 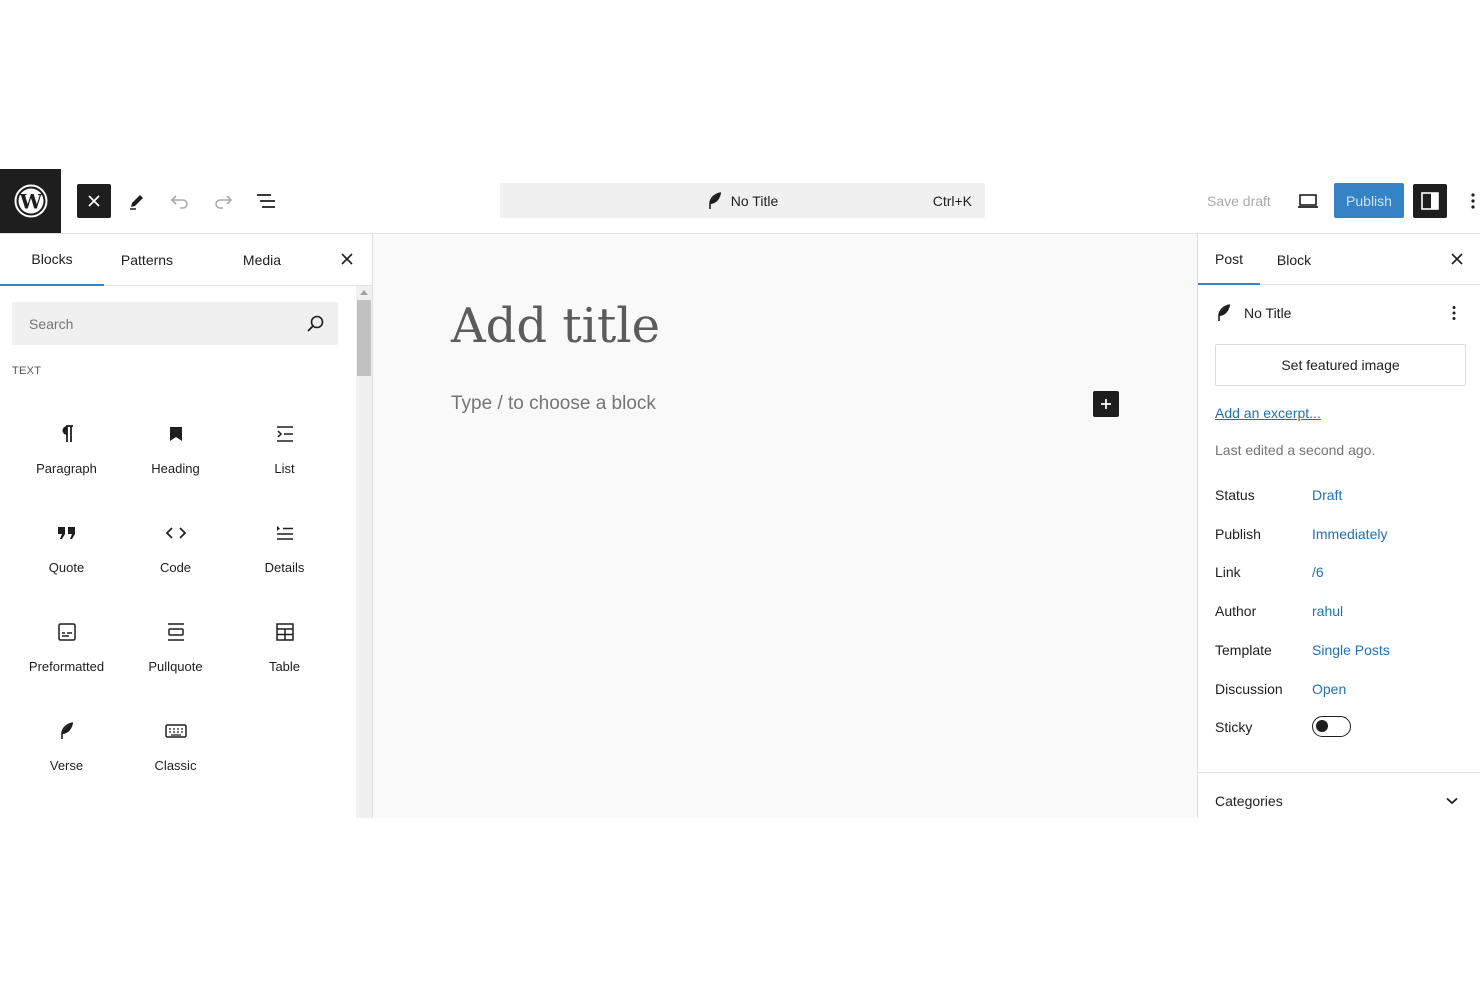 I want to click on sidebar-tabs: Post Block, so click(x=1339, y=259).